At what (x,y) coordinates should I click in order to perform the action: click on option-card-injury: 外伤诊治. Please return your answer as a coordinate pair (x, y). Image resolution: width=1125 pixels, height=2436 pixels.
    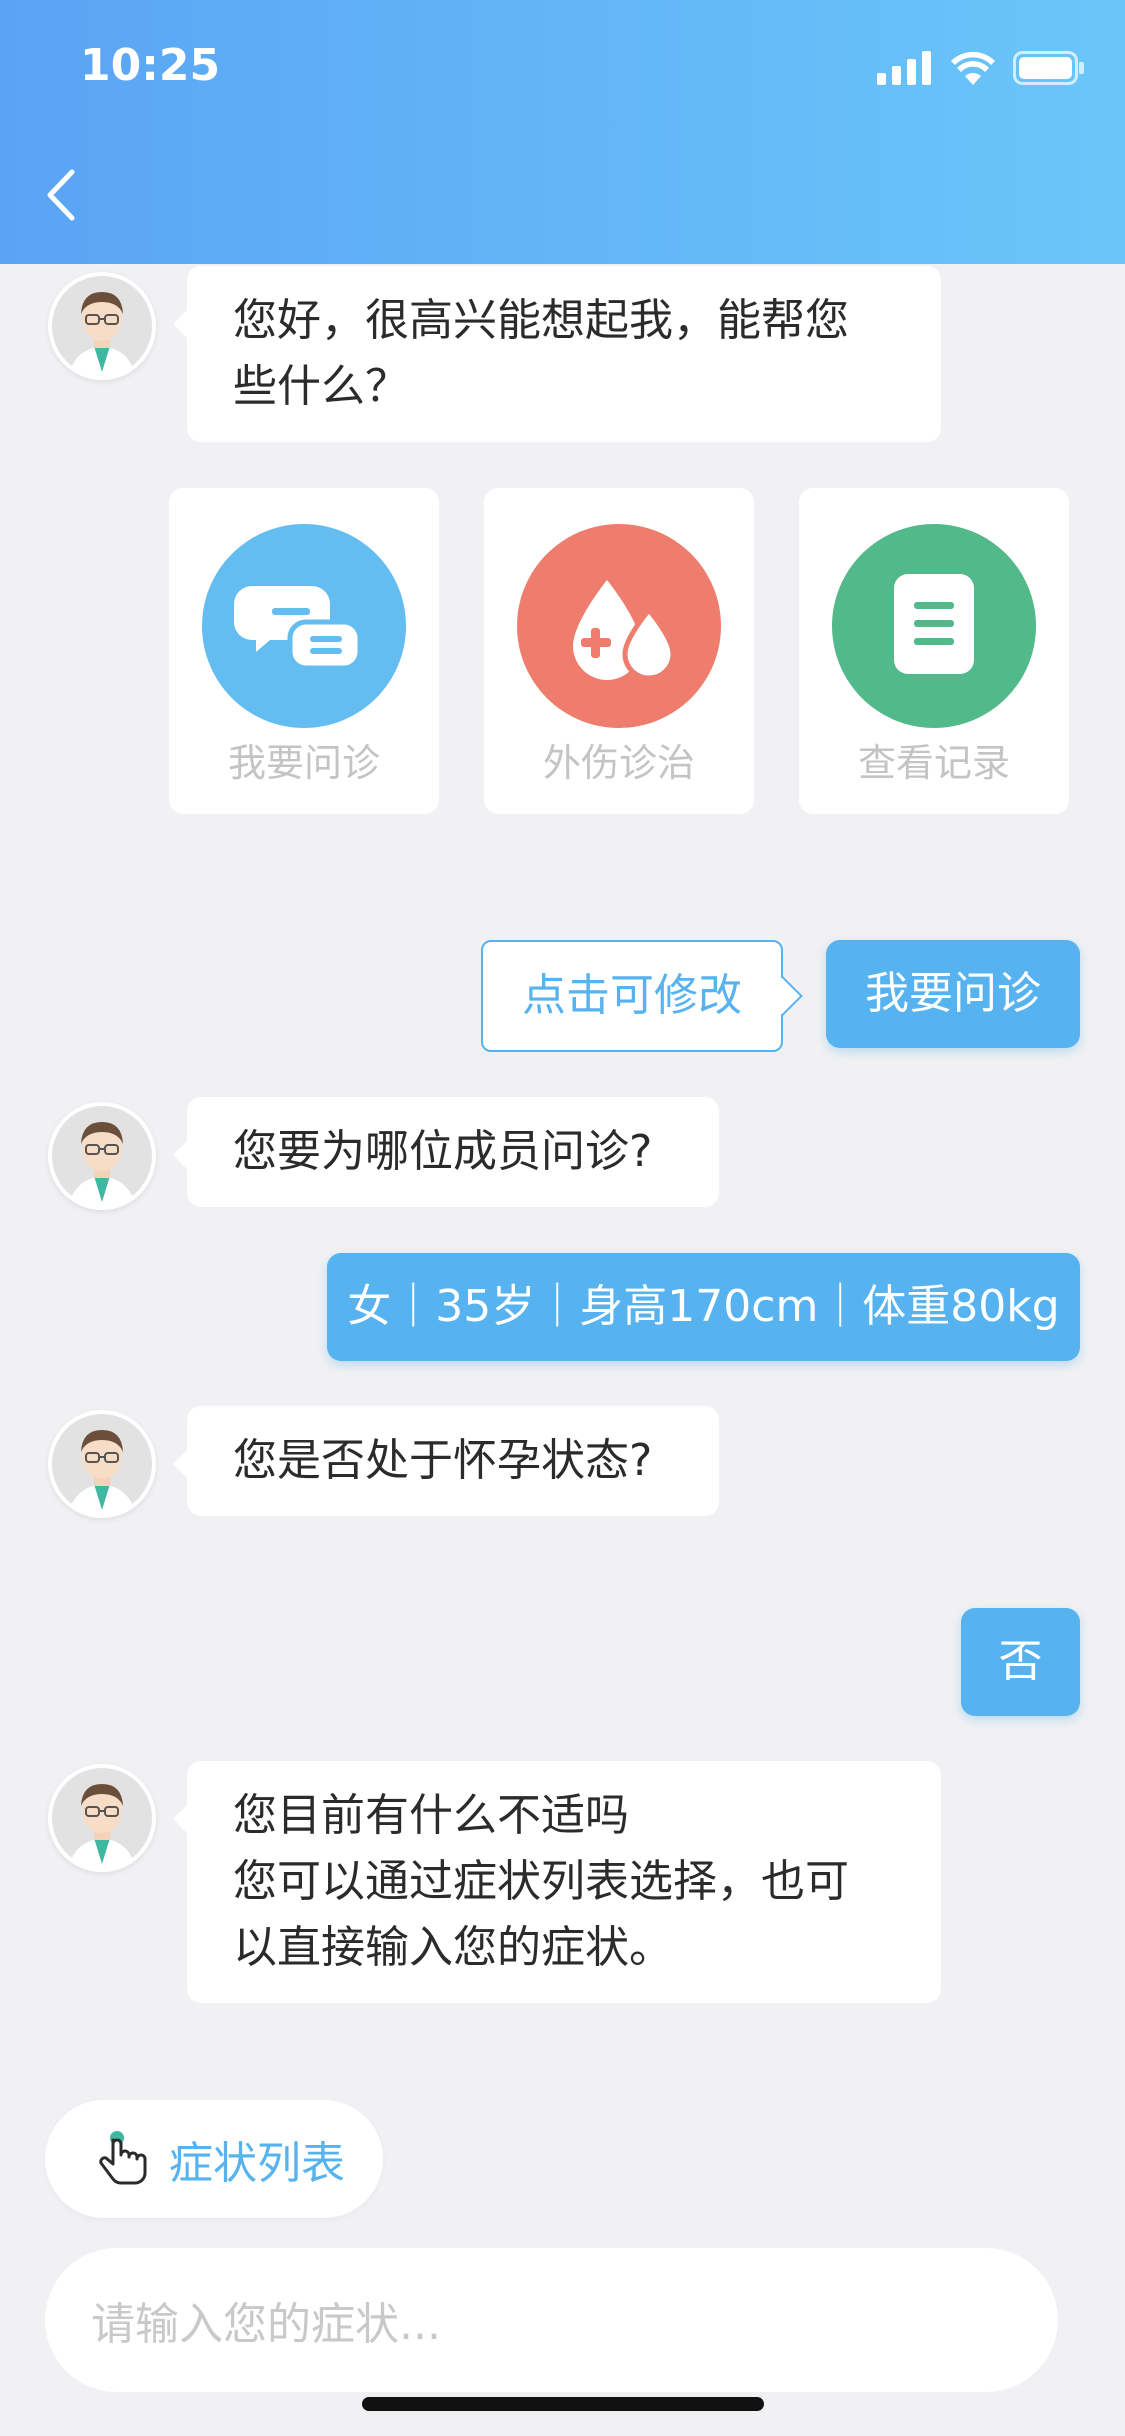
    Looking at the image, I should click on (619, 651).